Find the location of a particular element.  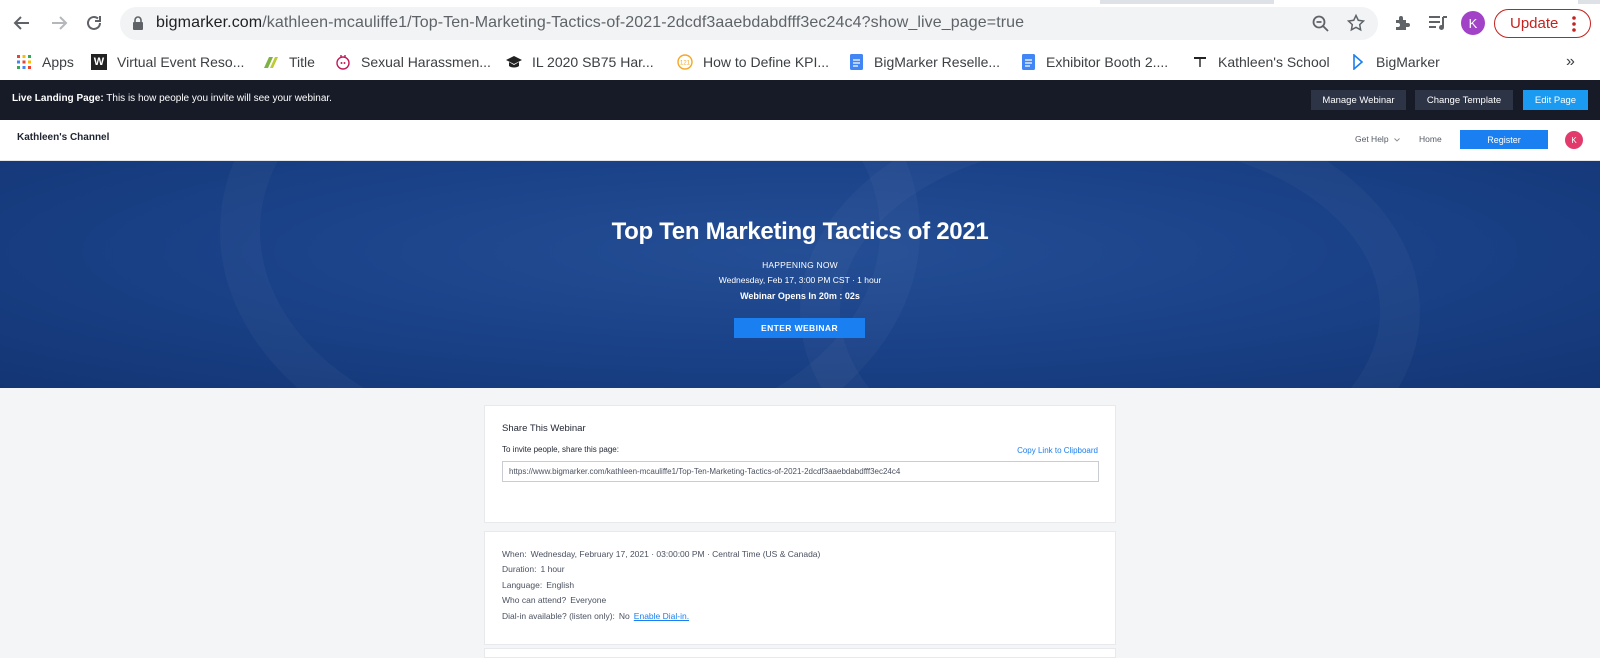

language-label: Language: is located at coordinates (522, 585).